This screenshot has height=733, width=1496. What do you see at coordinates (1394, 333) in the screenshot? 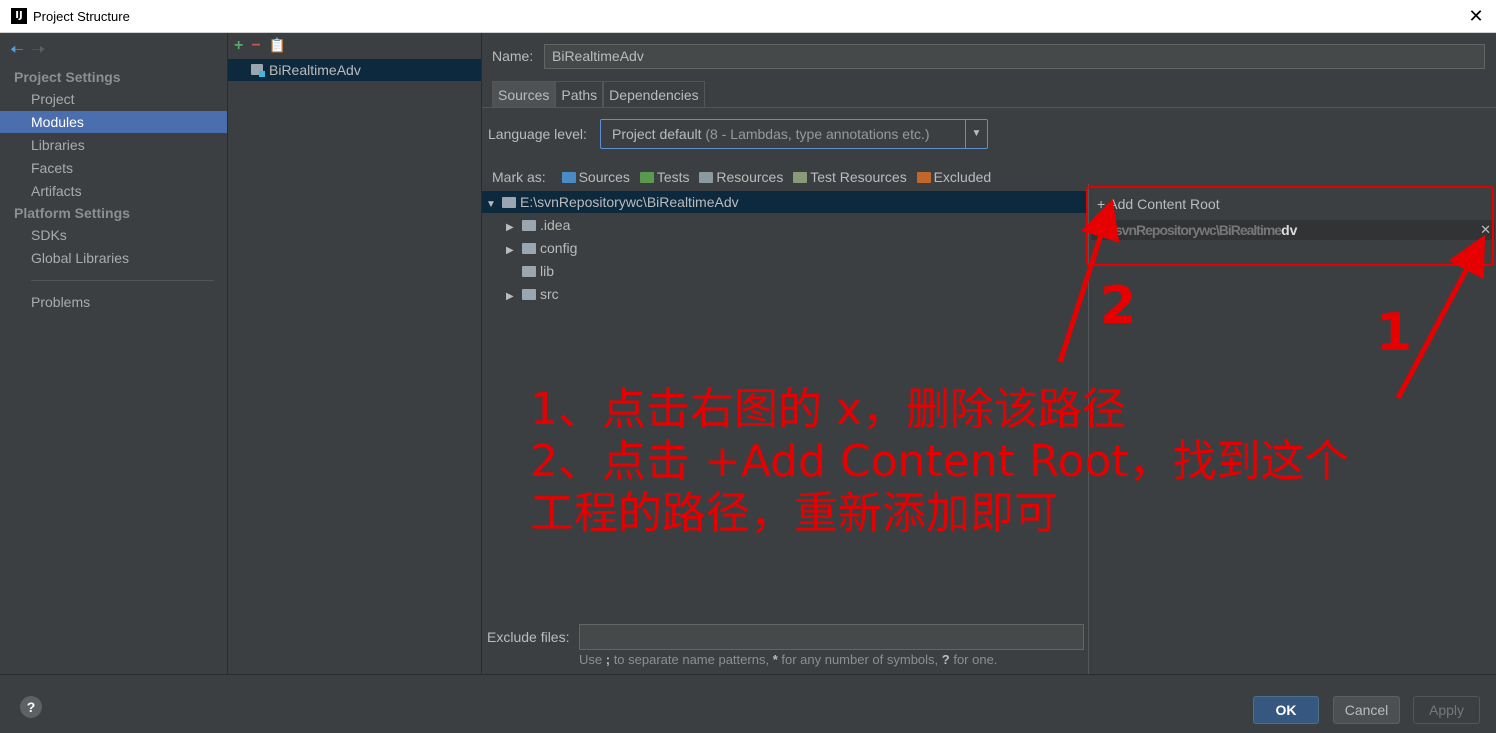
I see `annotation-number-1: 1` at bounding box center [1394, 333].